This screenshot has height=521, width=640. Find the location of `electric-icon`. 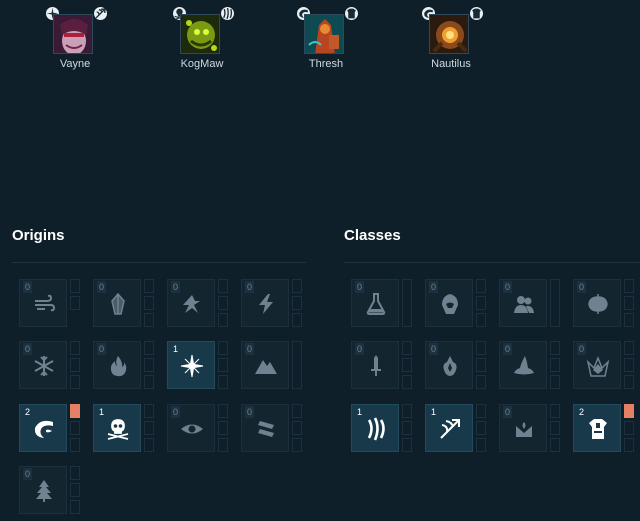

electric-icon is located at coordinates (266, 304).